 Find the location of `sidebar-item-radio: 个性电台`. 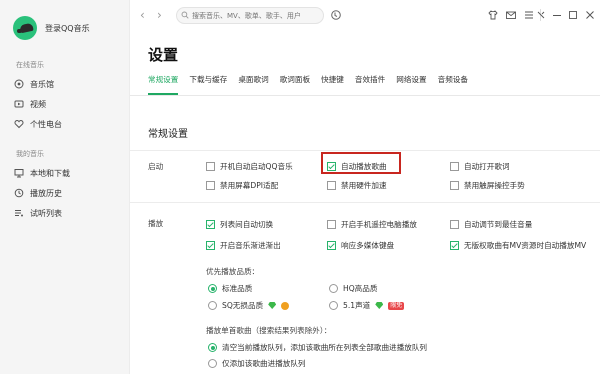

sidebar-item-radio: 个性电台 is located at coordinates (38, 124).